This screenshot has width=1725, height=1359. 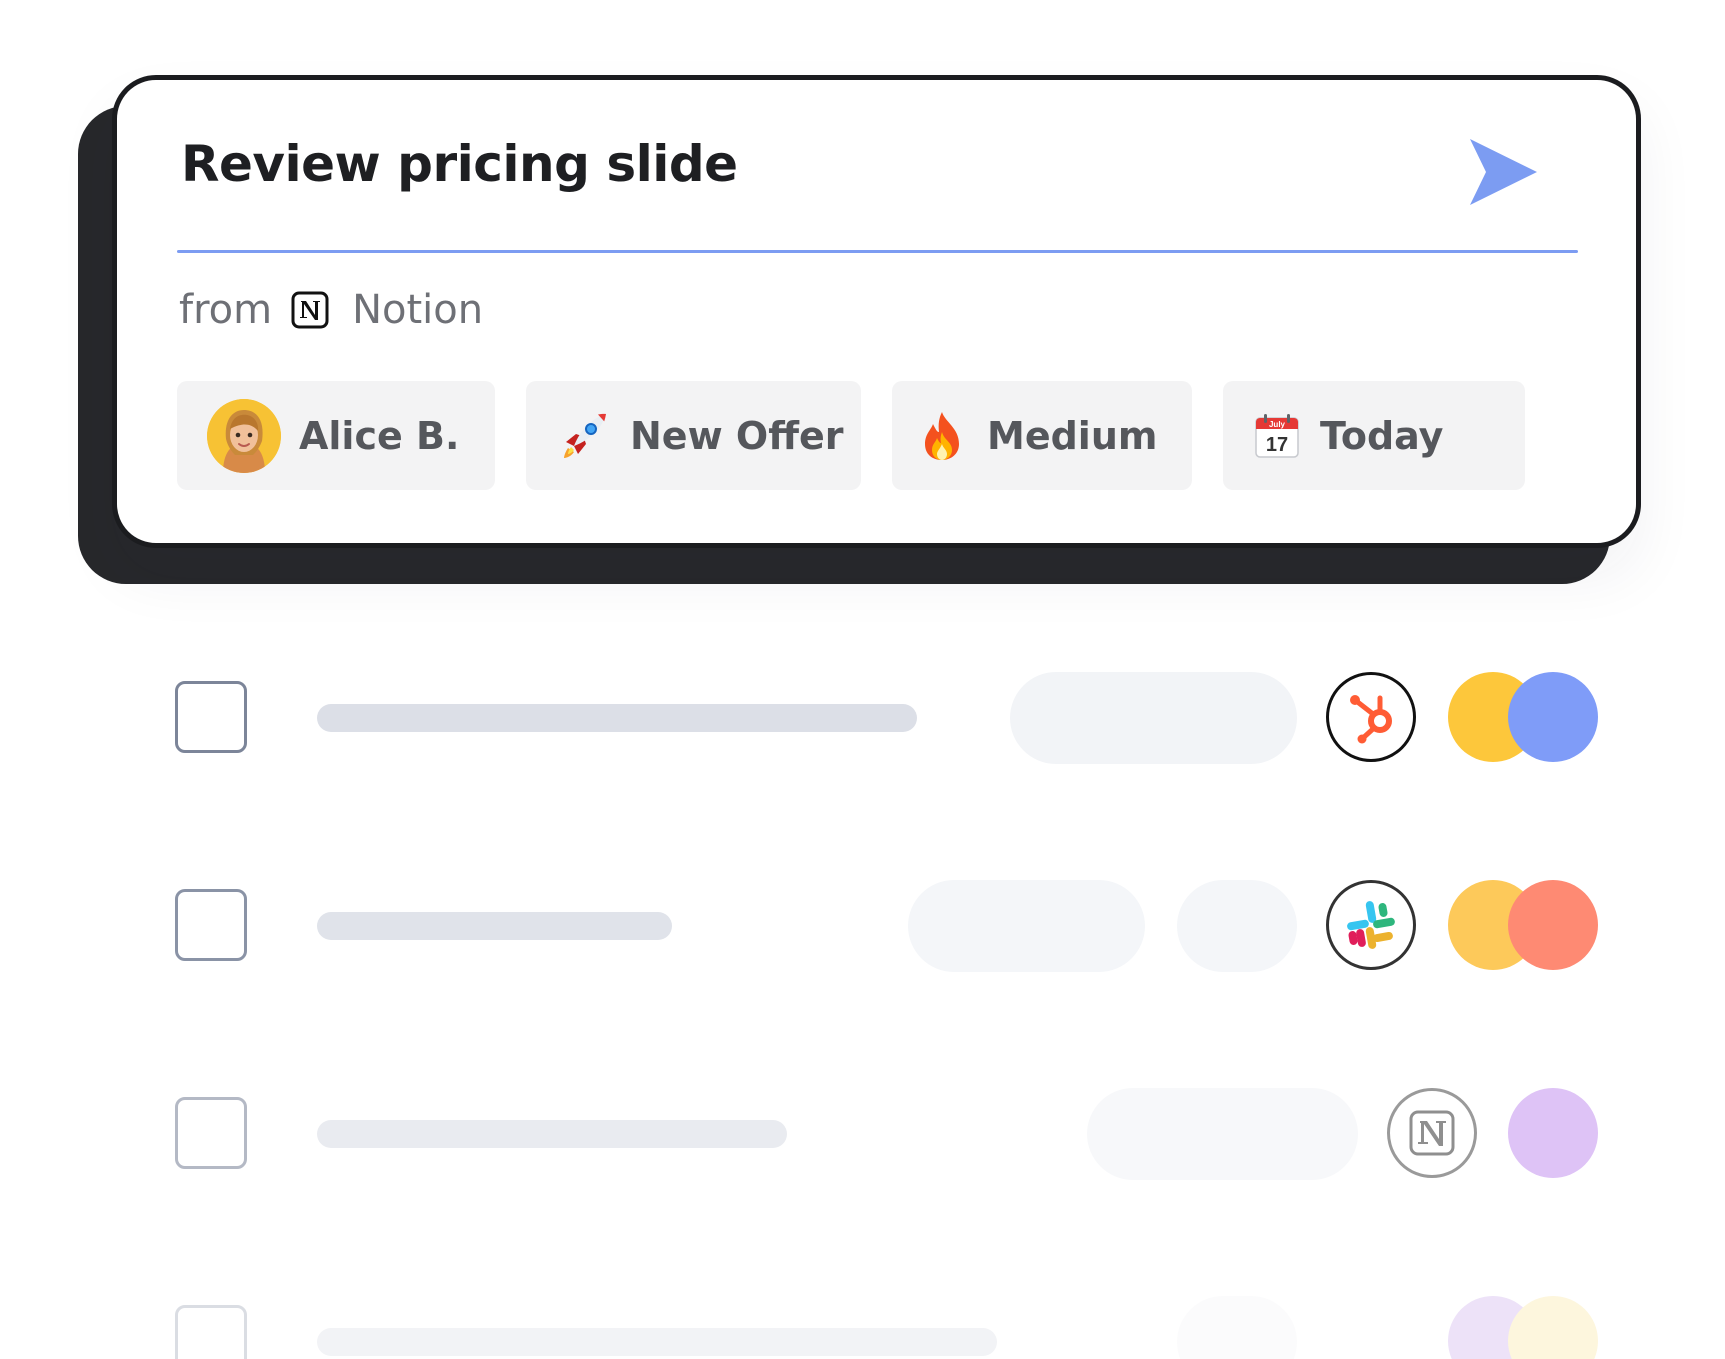 I want to click on avatar, so click(x=244, y=435).